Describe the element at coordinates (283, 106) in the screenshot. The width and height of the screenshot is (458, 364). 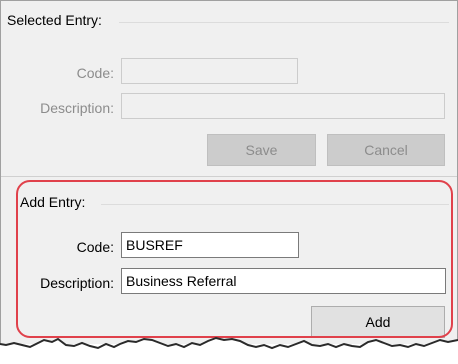
I see `selected-description-field` at that location.